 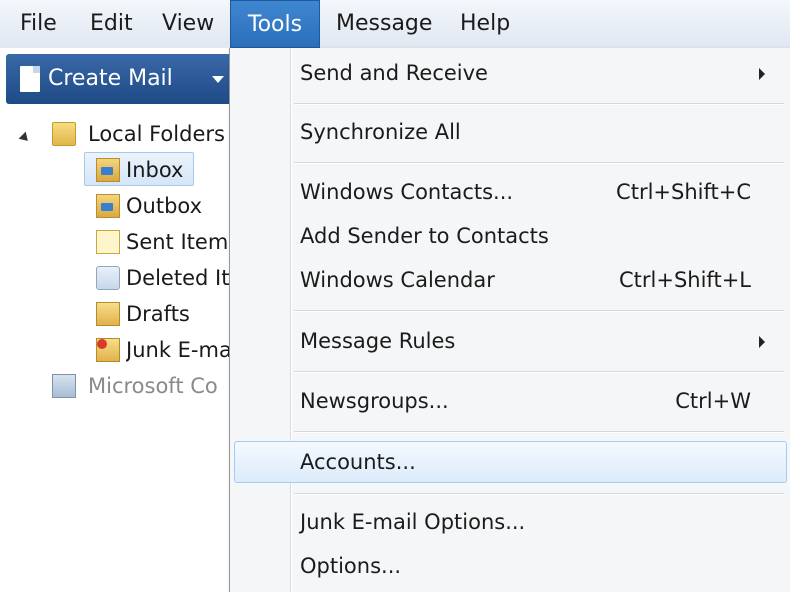 I want to click on menu-message: Message, so click(x=384, y=24).